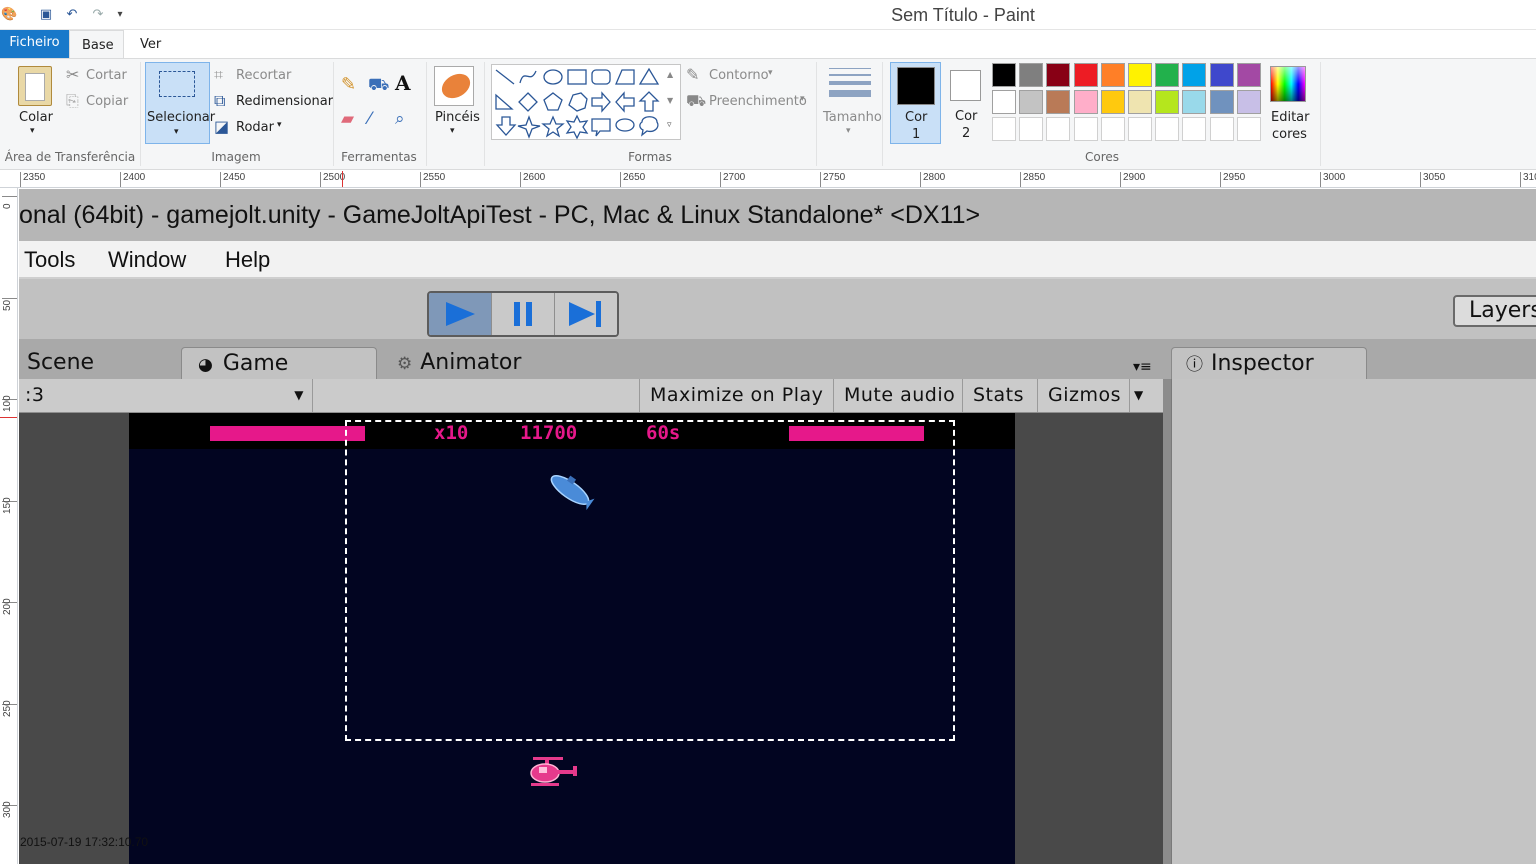 This screenshot has height=864, width=1536. I want to click on magnifier-icon: ⌕, so click(400, 119).